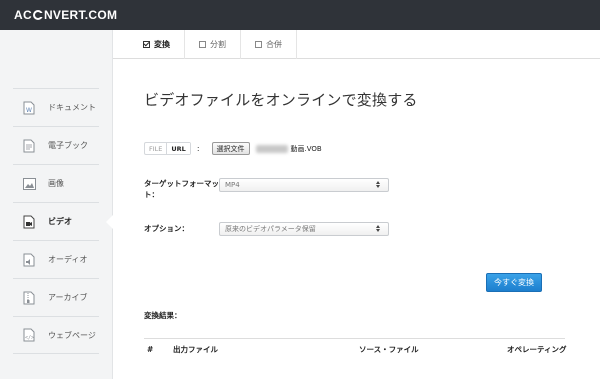 The image size is (600, 379). Describe the element at coordinates (68, 145) in the screenshot. I see `sidebar-item-label: 電子ブック` at that location.